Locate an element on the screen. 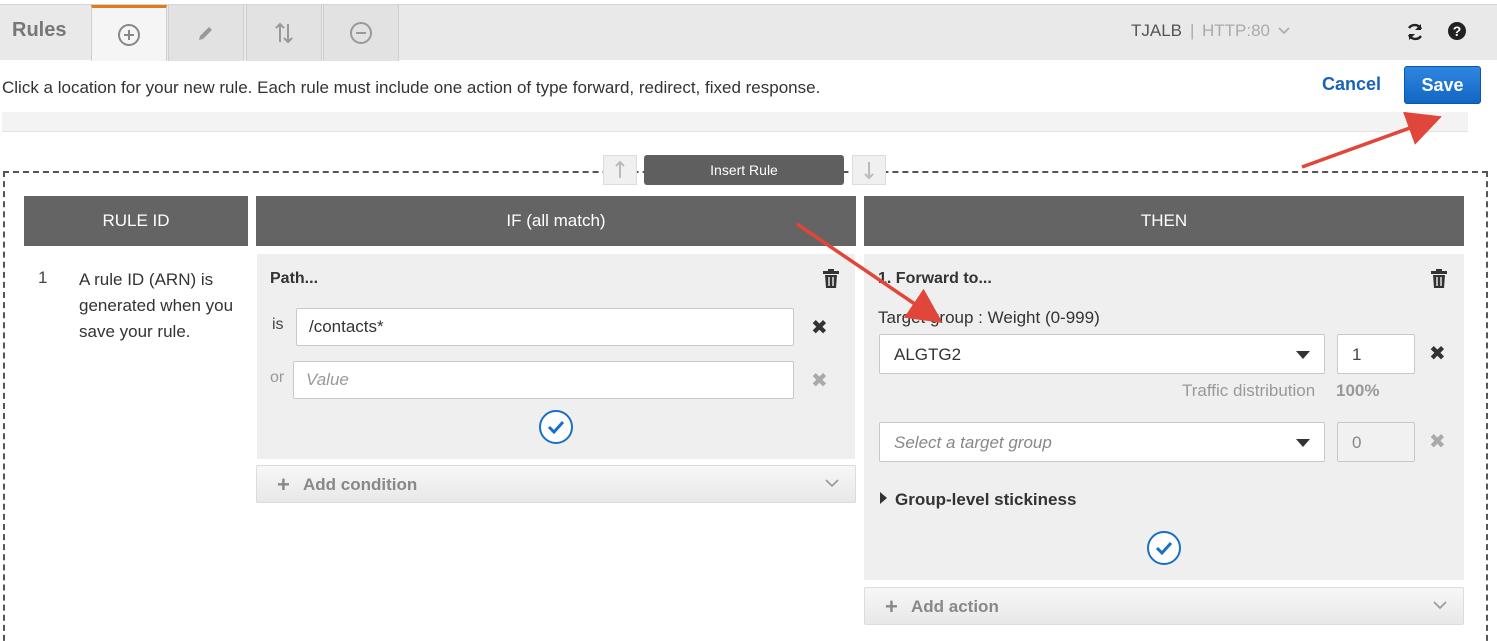 This screenshot has height=641, width=1497. rules-toolbar: Rules TJALB | HTTP:80 ? is located at coordinates (748, 32).